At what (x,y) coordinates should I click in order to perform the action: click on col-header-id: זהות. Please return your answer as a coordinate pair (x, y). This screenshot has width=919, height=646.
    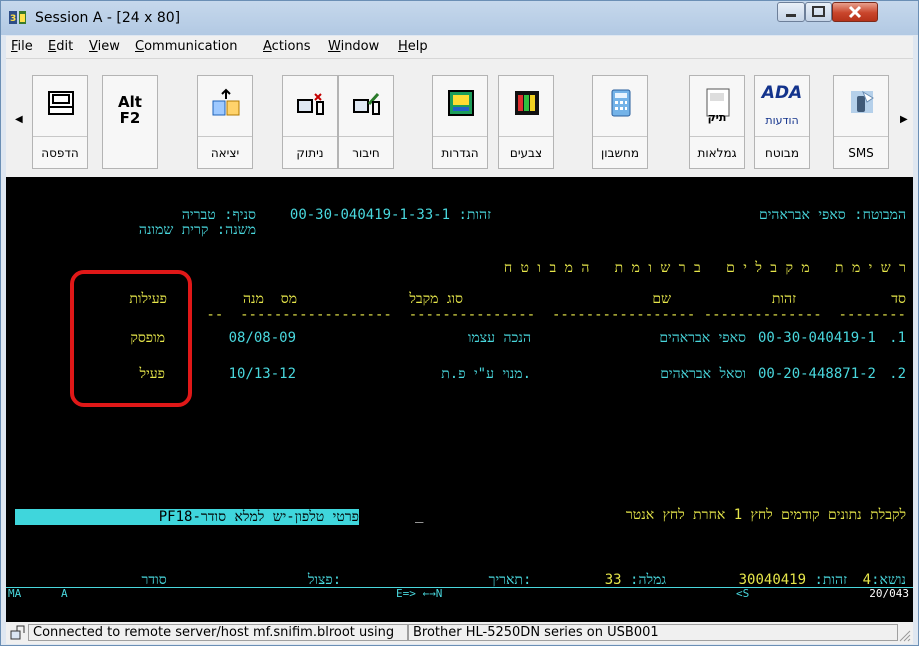
    Looking at the image, I should click on (783, 299).